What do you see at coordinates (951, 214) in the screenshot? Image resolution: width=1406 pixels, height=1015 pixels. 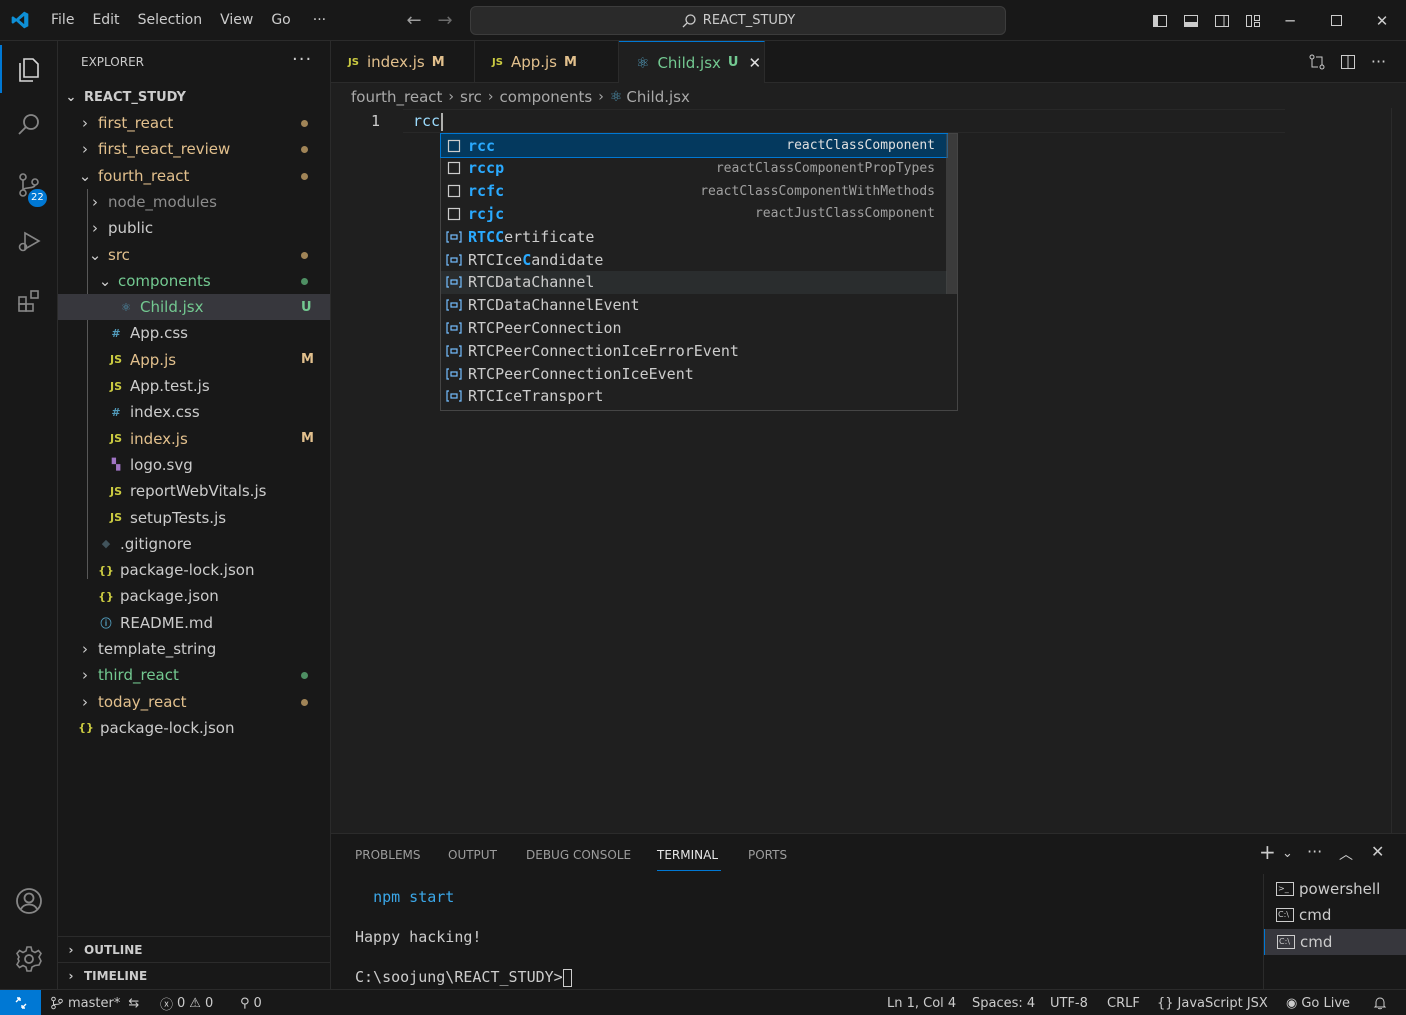 I see `suggest-scrollbar` at bounding box center [951, 214].